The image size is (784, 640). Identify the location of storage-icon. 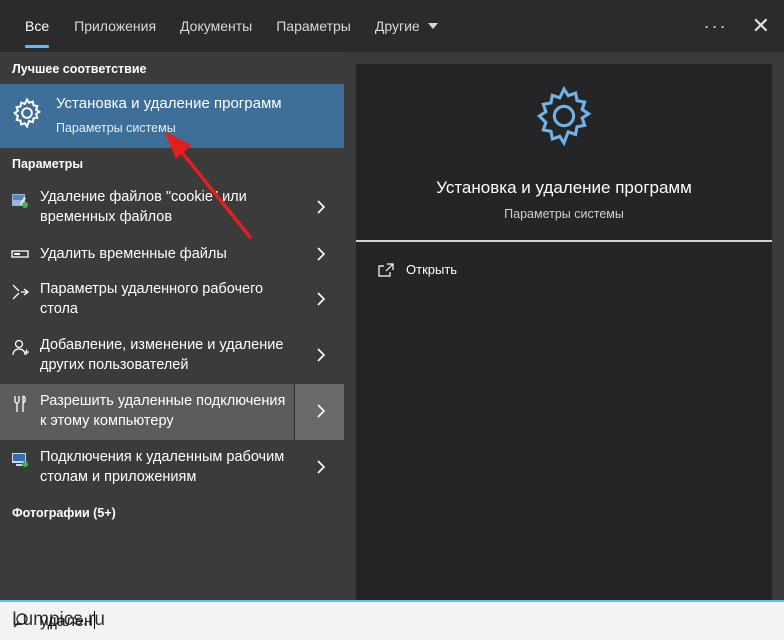
(20, 254).